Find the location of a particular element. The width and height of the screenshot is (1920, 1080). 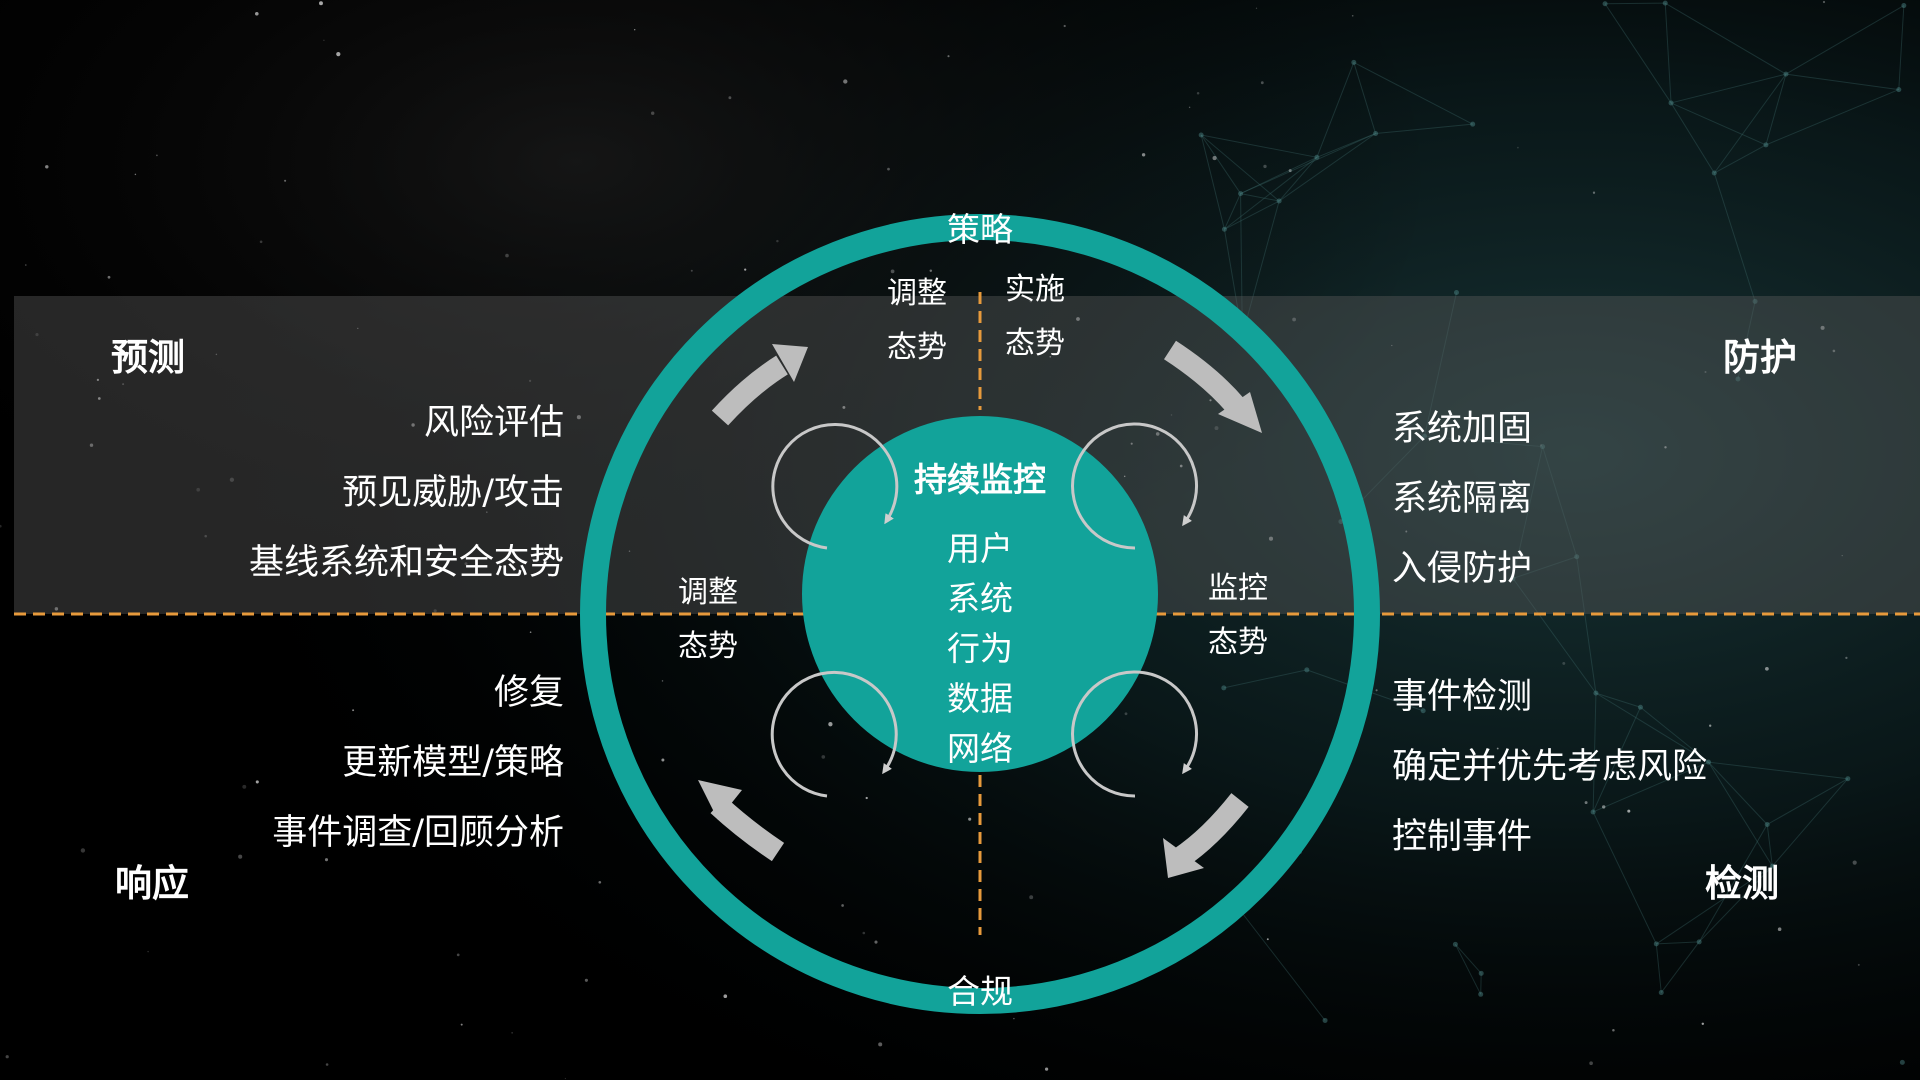

center-list: 用户 系统 行为 数据 网络 is located at coordinates (980, 649).